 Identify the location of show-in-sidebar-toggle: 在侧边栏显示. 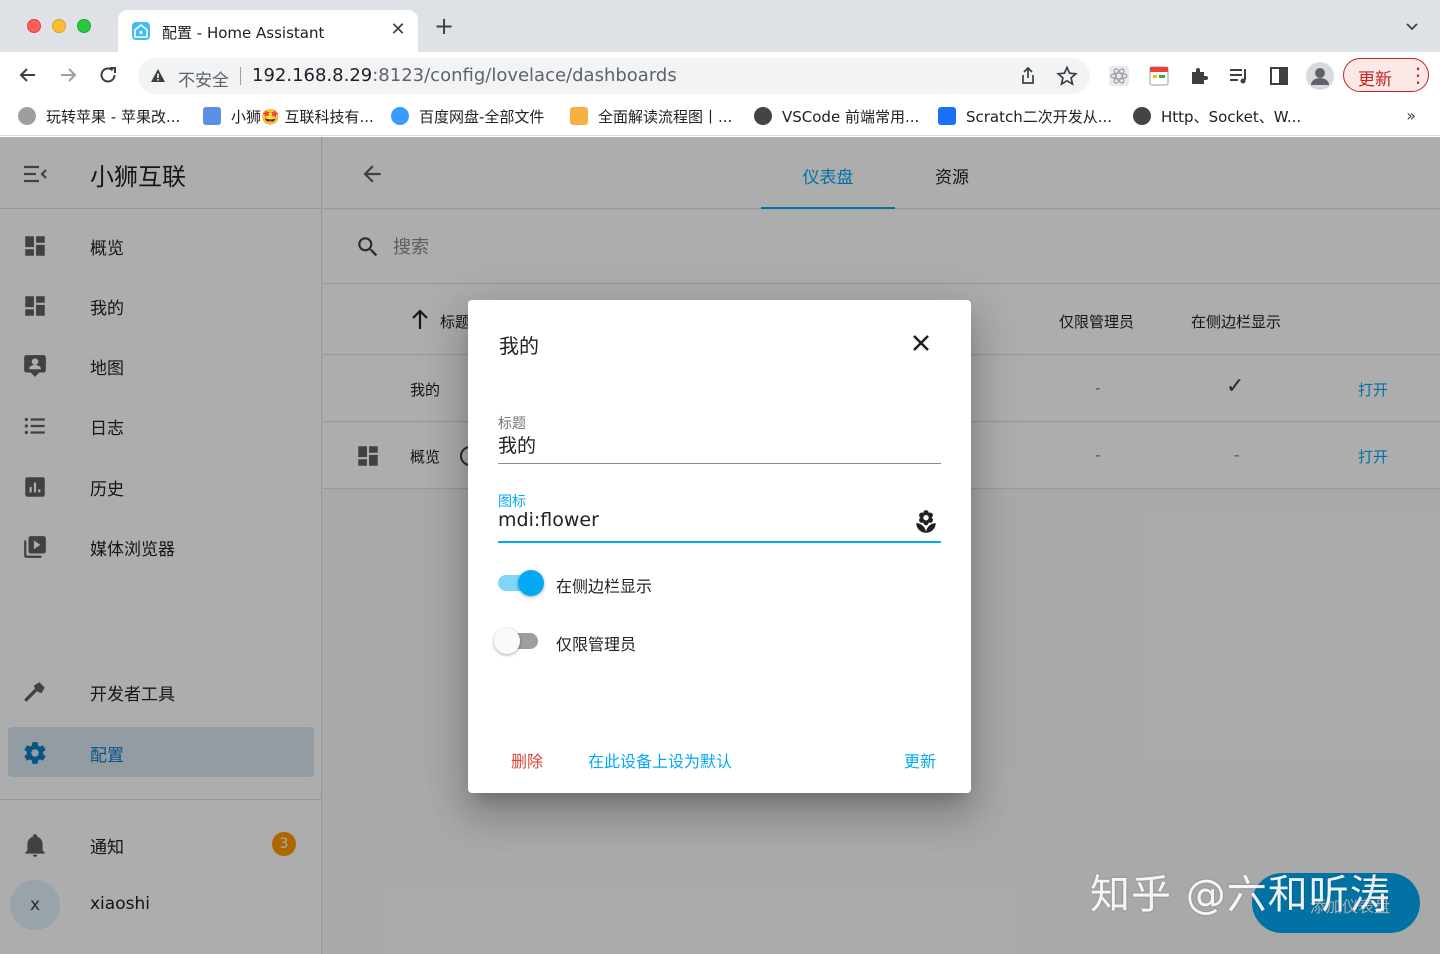
(648, 583).